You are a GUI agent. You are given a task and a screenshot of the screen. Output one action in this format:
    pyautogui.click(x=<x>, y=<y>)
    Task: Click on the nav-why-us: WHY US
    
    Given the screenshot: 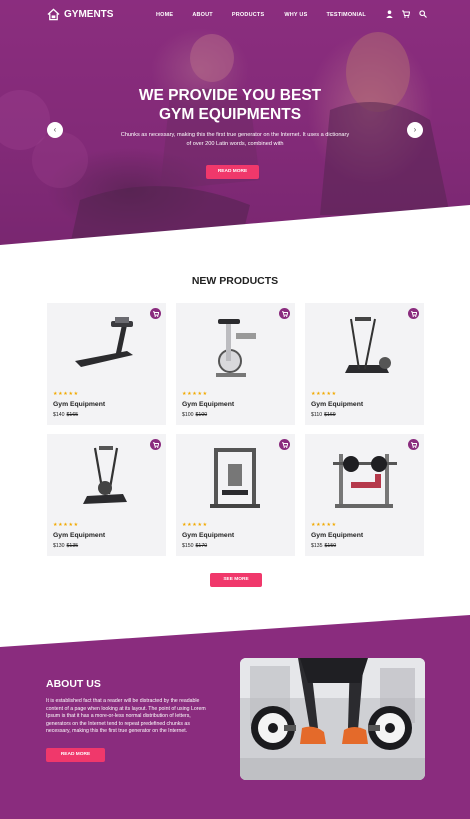 What is the action you would take?
    pyautogui.click(x=295, y=15)
    